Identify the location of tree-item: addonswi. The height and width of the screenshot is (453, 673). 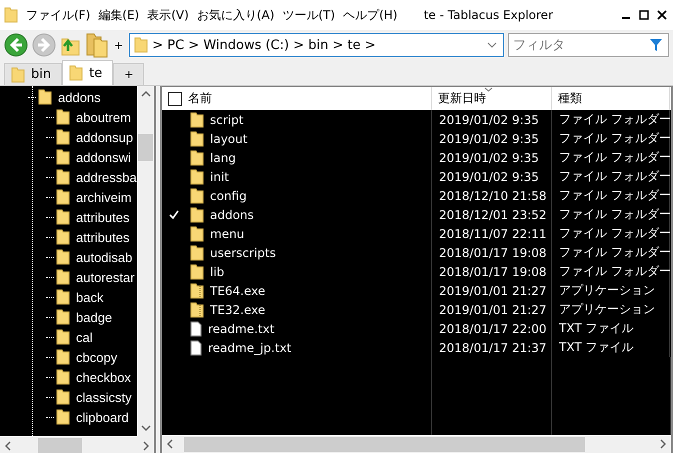
(93, 157).